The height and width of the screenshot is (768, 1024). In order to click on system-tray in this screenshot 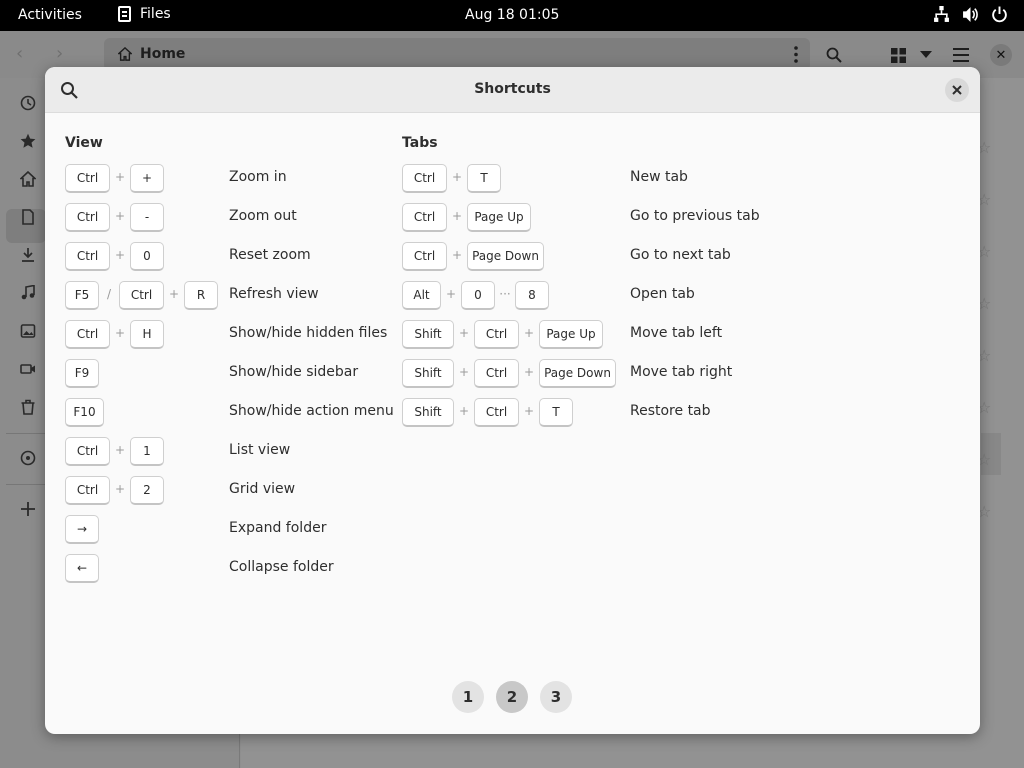, I will do `click(970, 14)`.